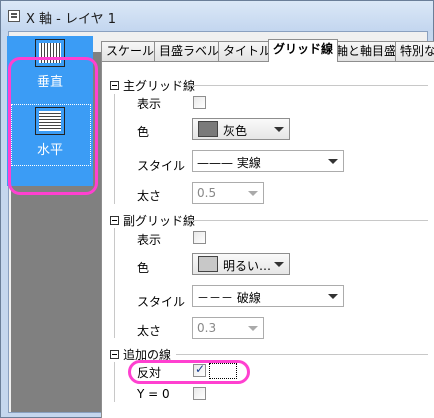 The width and height of the screenshot is (434, 418). Describe the element at coordinates (265, 50) in the screenshot. I see `tab-strip: スケール 目盛ラベル タイトル グリッド線 軸と軸目盛 特別な` at that location.